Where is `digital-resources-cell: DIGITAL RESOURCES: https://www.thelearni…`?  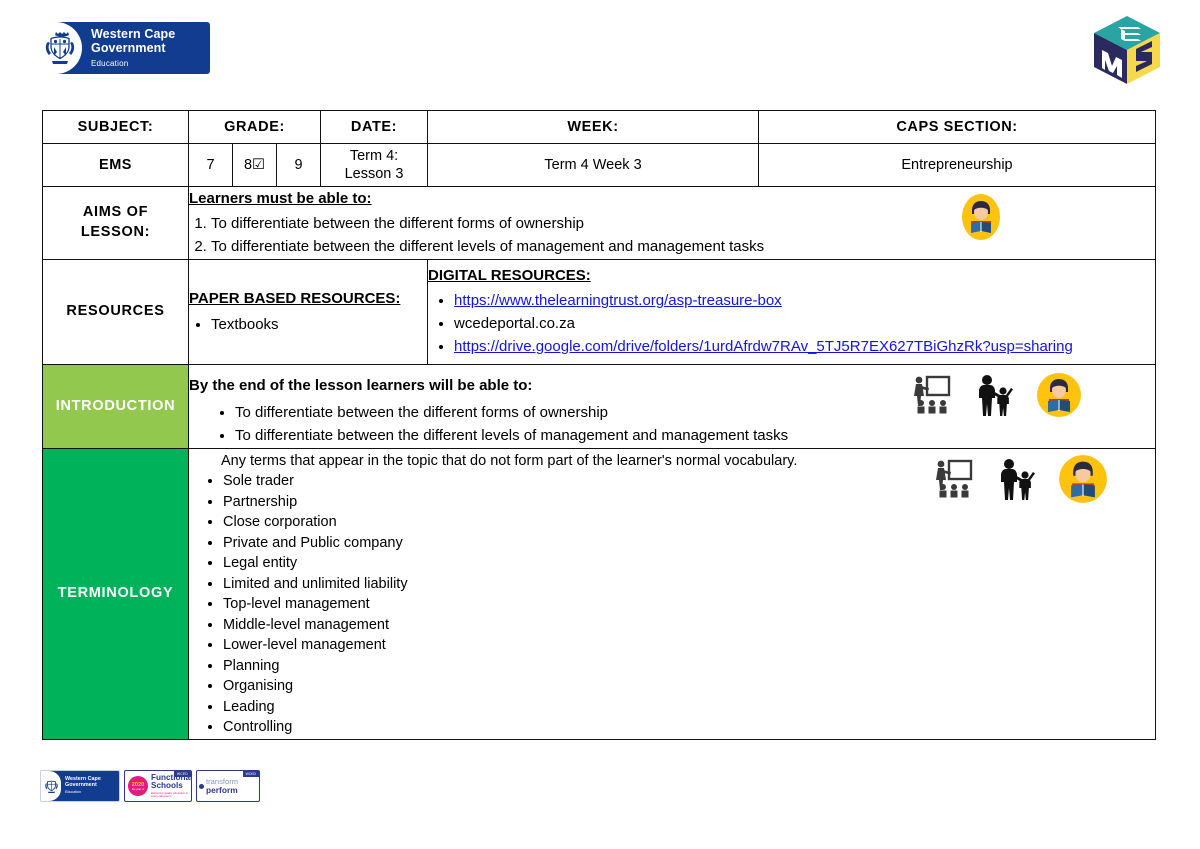
digital-resources-cell: DIGITAL RESOURCES: https://www.thelearni… is located at coordinates (792, 312).